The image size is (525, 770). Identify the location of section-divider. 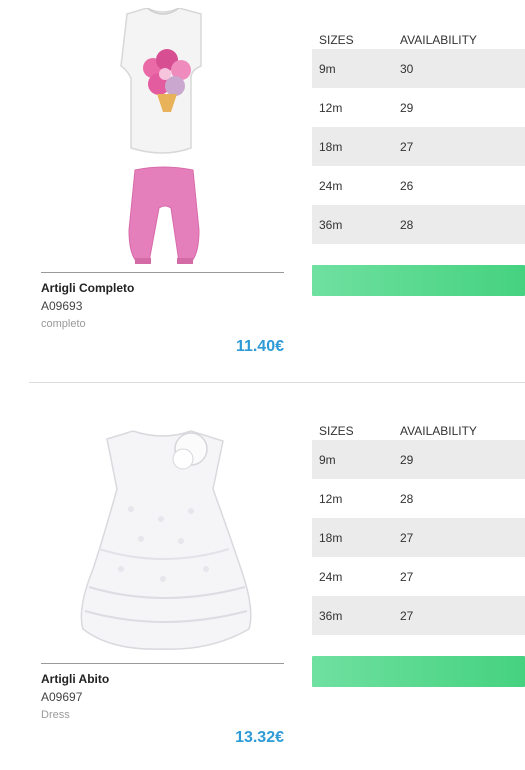
(277, 382).